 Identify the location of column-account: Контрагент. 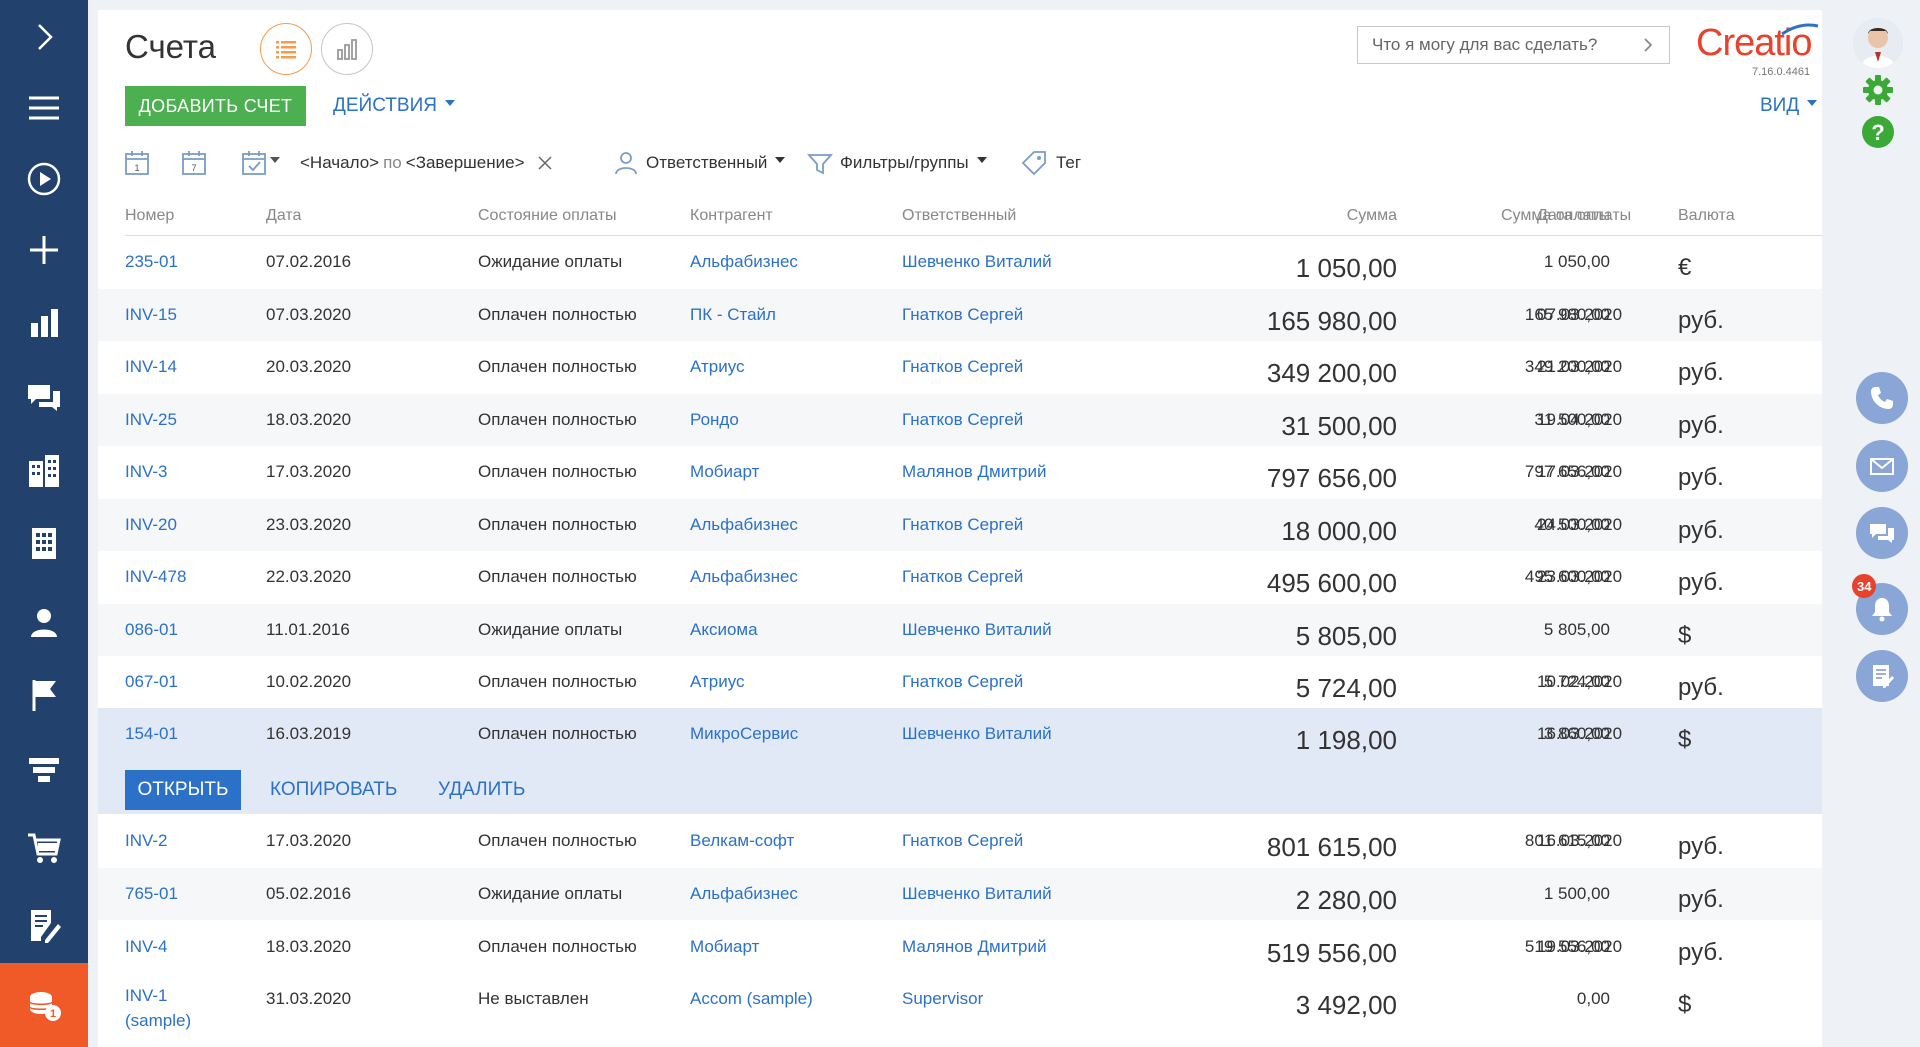
(731, 216).